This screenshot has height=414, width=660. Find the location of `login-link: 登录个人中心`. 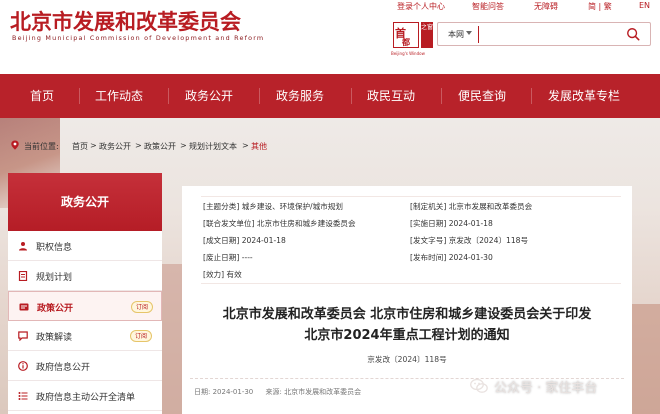

login-link: 登录个人中心 is located at coordinates (421, 6).